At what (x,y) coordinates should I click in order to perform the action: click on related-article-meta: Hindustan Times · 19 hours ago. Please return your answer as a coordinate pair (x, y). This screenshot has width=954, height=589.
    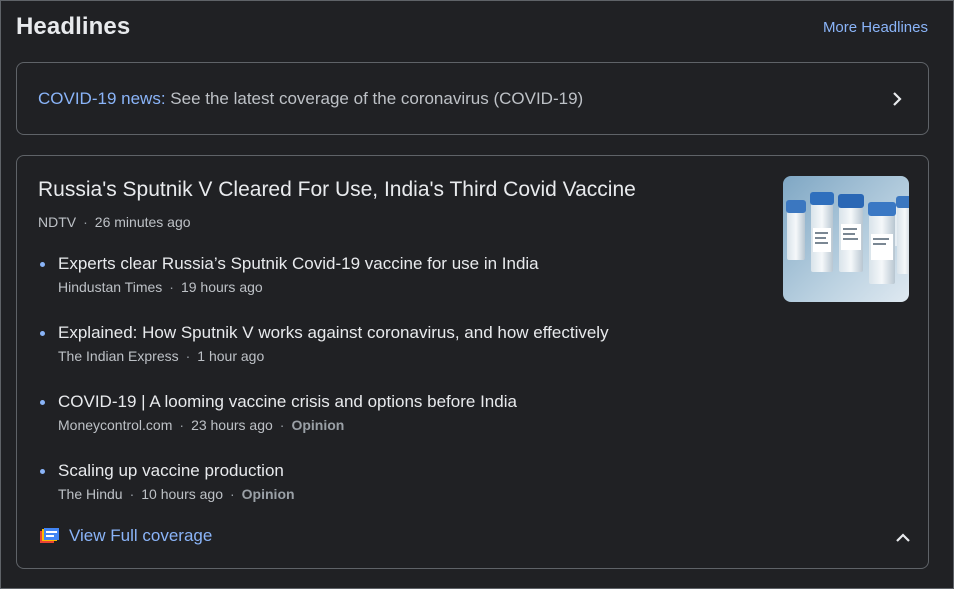
    Looking at the image, I should click on (398, 287).